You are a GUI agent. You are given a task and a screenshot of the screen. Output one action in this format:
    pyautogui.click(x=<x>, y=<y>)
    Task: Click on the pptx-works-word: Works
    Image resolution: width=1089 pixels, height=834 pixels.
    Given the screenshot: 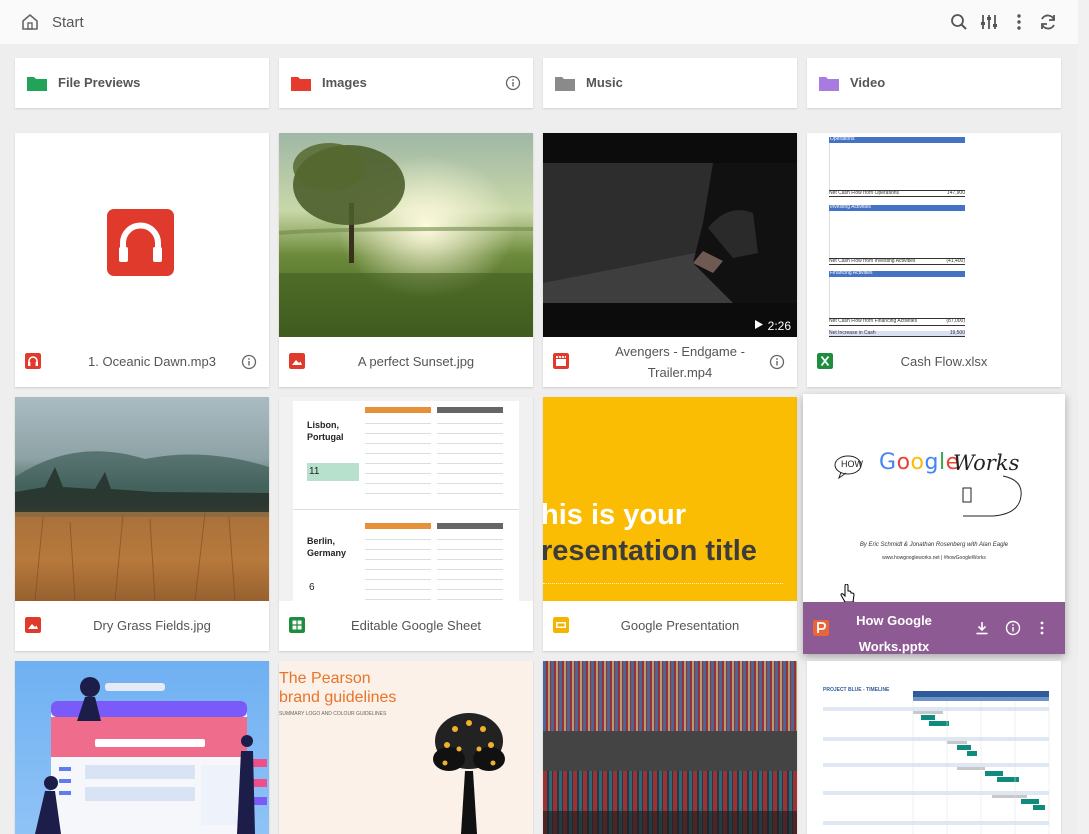 What is the action you would take?
    pyautogui.click(x=986, y=463)
    